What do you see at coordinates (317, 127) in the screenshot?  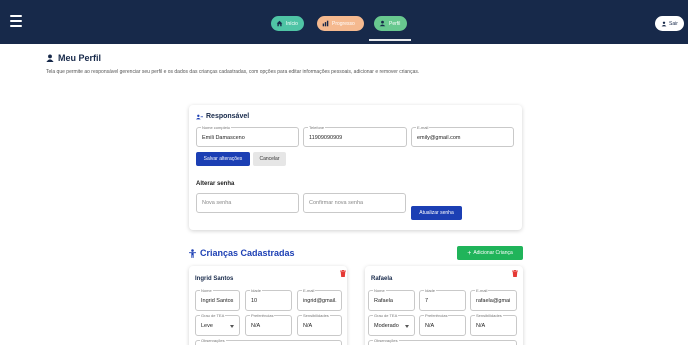 I see `field-label: Telefone` at bounding box center [317, 127].